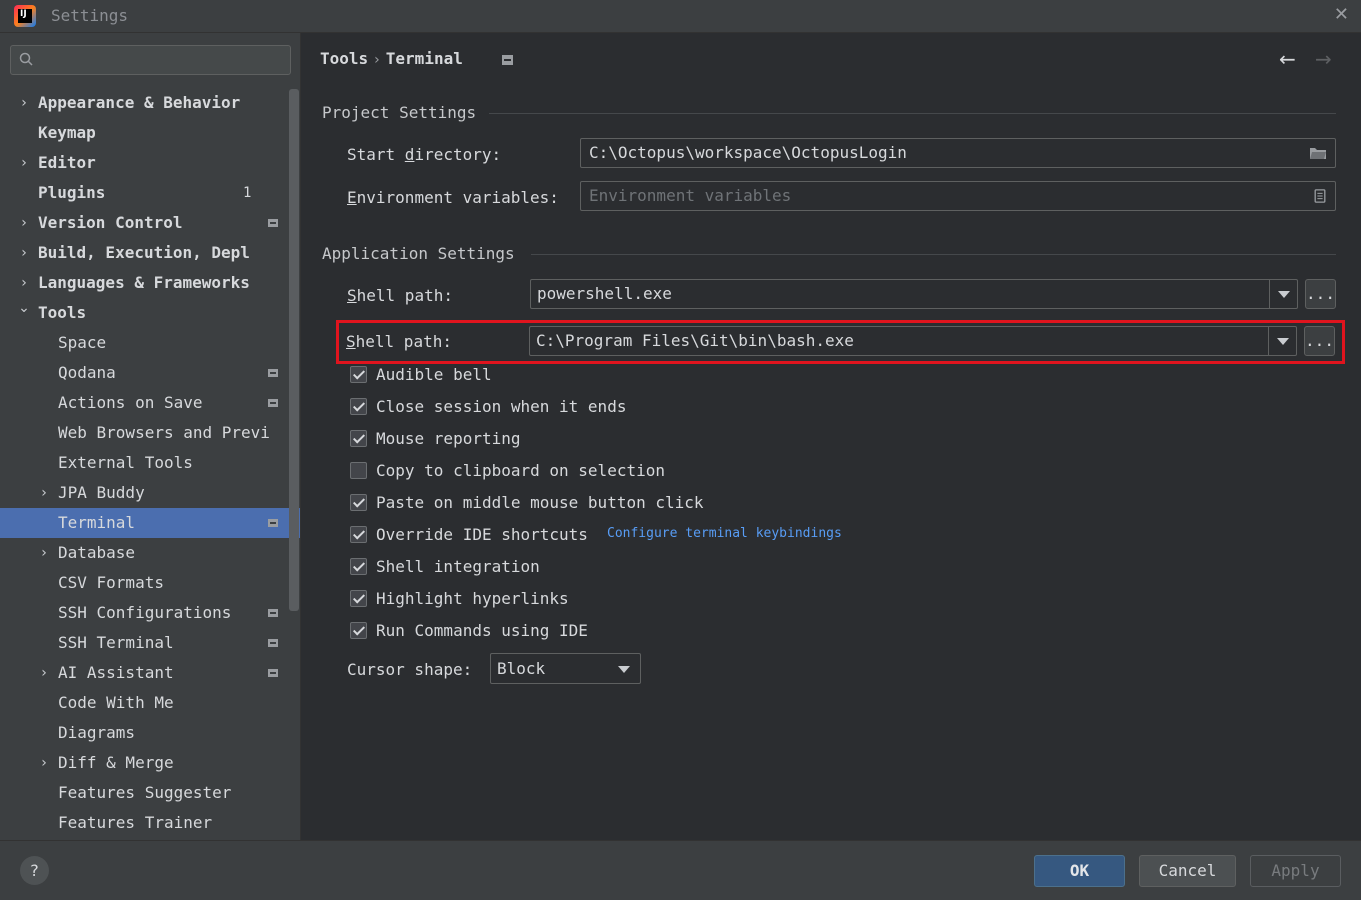  What do you see at coordinates (150, 673) in the screenshot?
I see `sidebar-item-ai-assistant: › AI Assistant` at bounding box center [150, 673].